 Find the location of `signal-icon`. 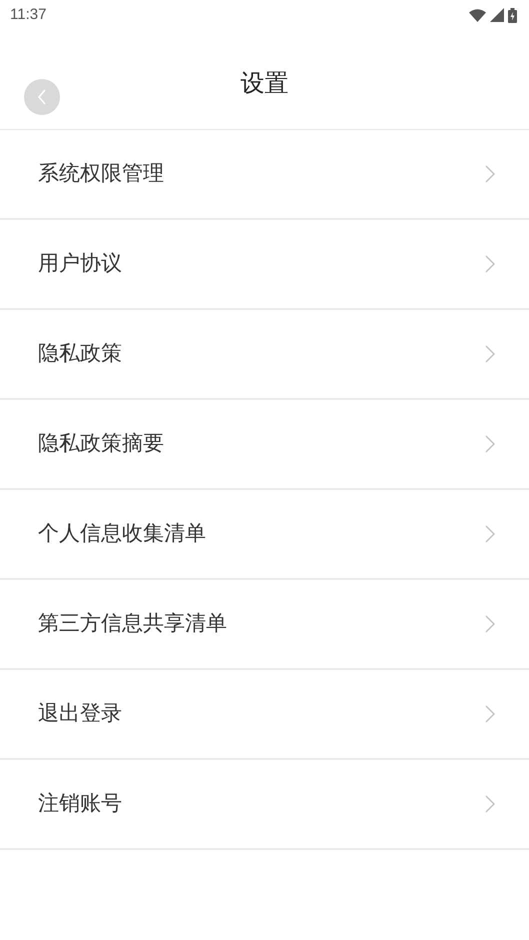

signal-icon is located at coordinates (497, 15).